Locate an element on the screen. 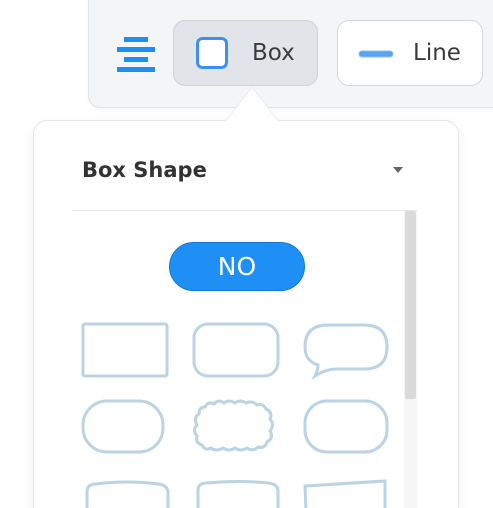 The width and height of the screenshot is (493, 508). line-tool-button: Line is located at coordinates (410, 53).